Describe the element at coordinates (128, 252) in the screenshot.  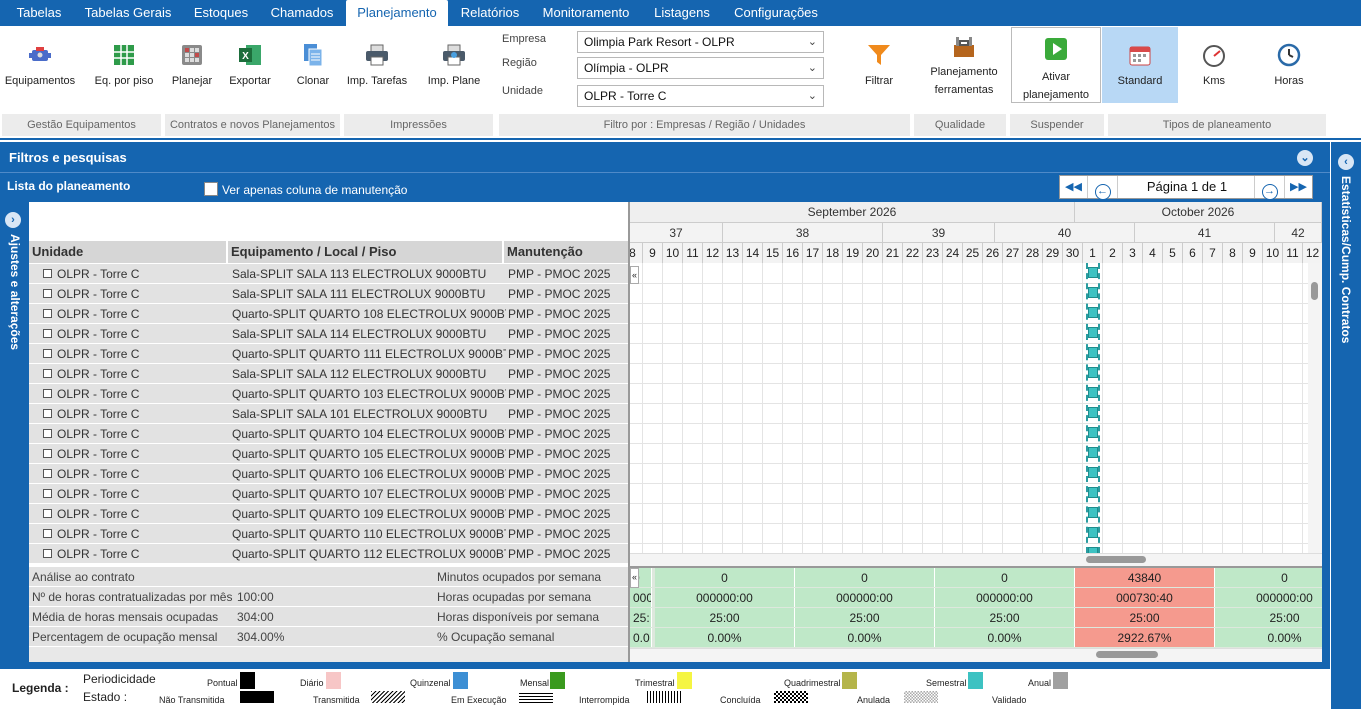
I see `col-header-unidade: Unidade` at that location.